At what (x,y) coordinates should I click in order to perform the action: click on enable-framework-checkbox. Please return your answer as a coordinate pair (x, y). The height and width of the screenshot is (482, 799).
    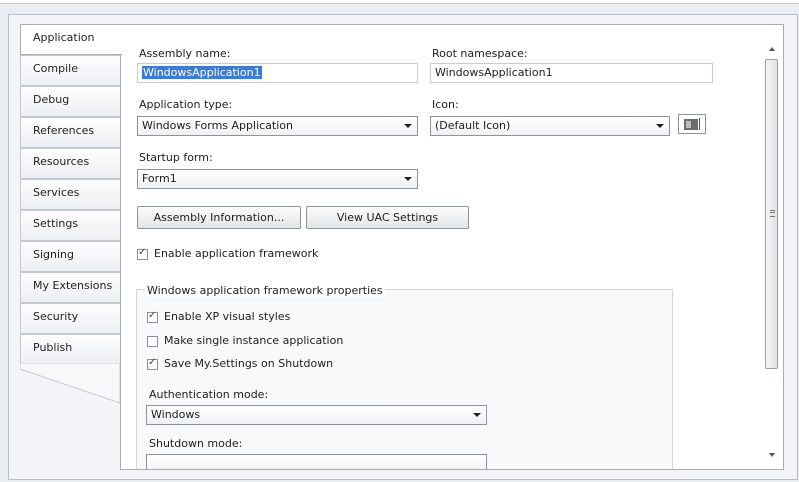
    Looking at the image, I should click on (142, 253).